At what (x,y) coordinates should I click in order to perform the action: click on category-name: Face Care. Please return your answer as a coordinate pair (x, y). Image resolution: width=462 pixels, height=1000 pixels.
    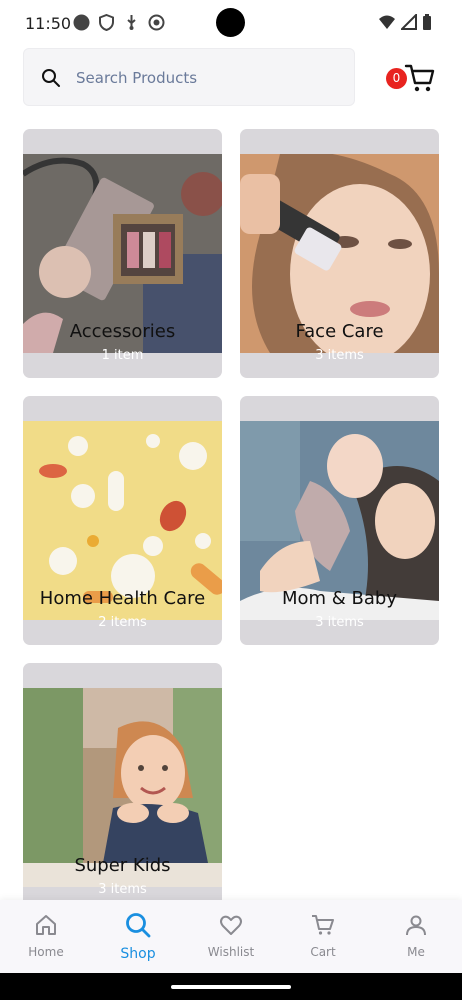
    Looking at the image, I should click on (339, 331).